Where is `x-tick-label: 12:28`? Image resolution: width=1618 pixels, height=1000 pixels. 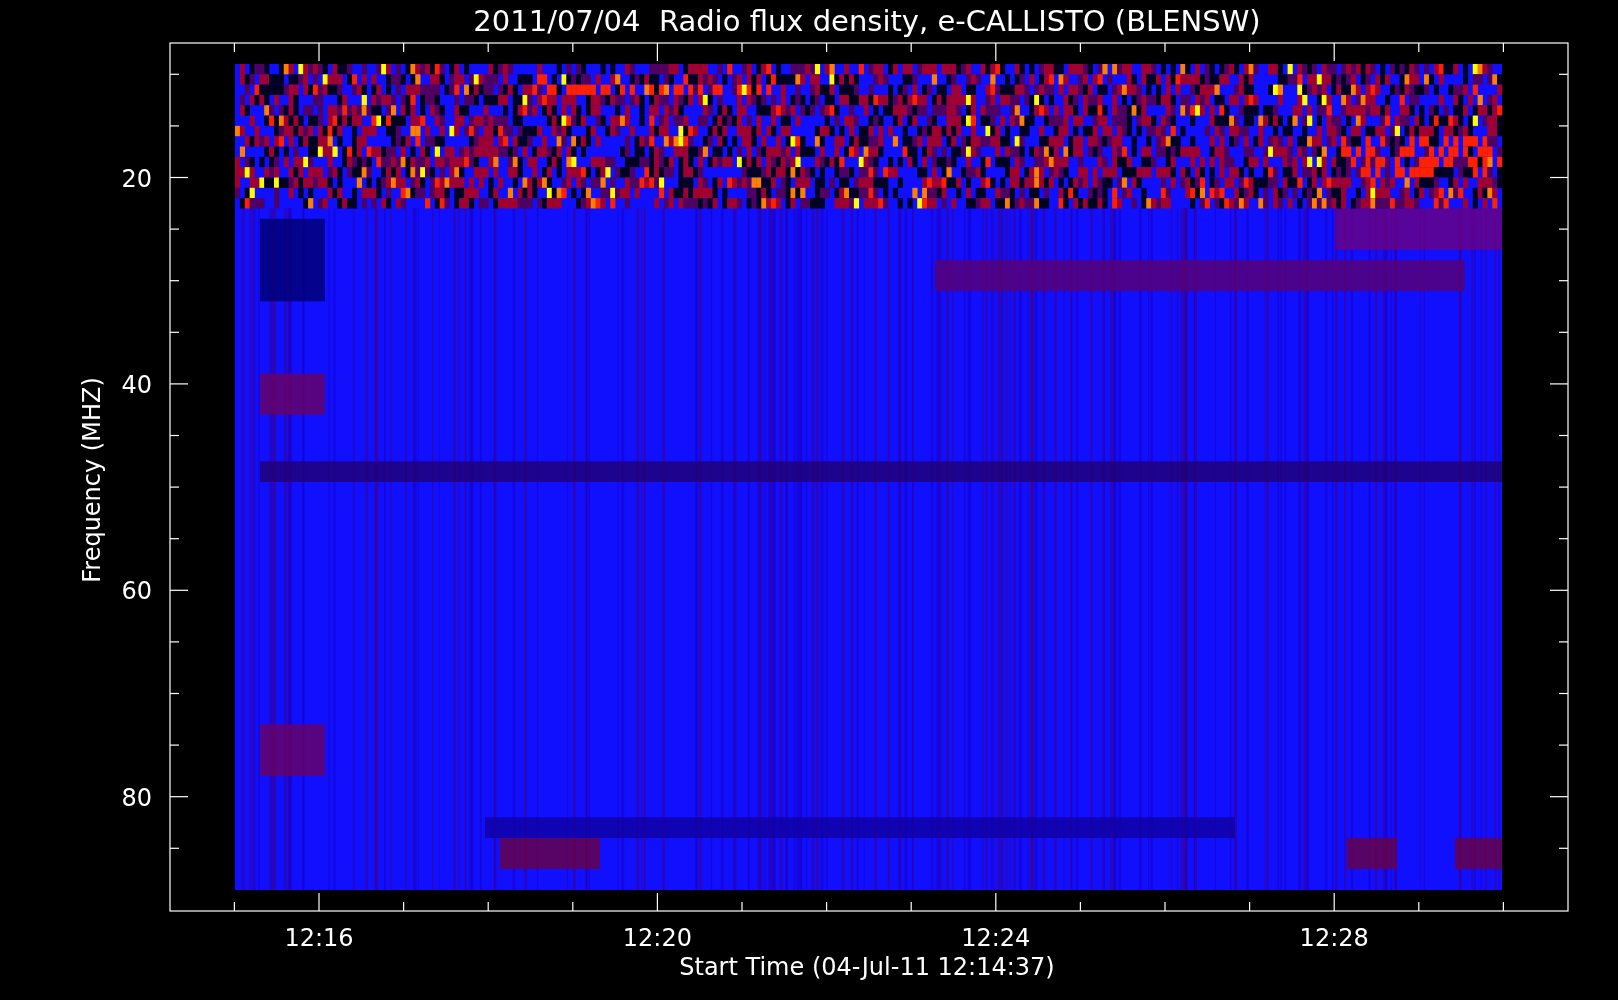 x-tick-label: 12:28 is located at coordinates (1334, 938).